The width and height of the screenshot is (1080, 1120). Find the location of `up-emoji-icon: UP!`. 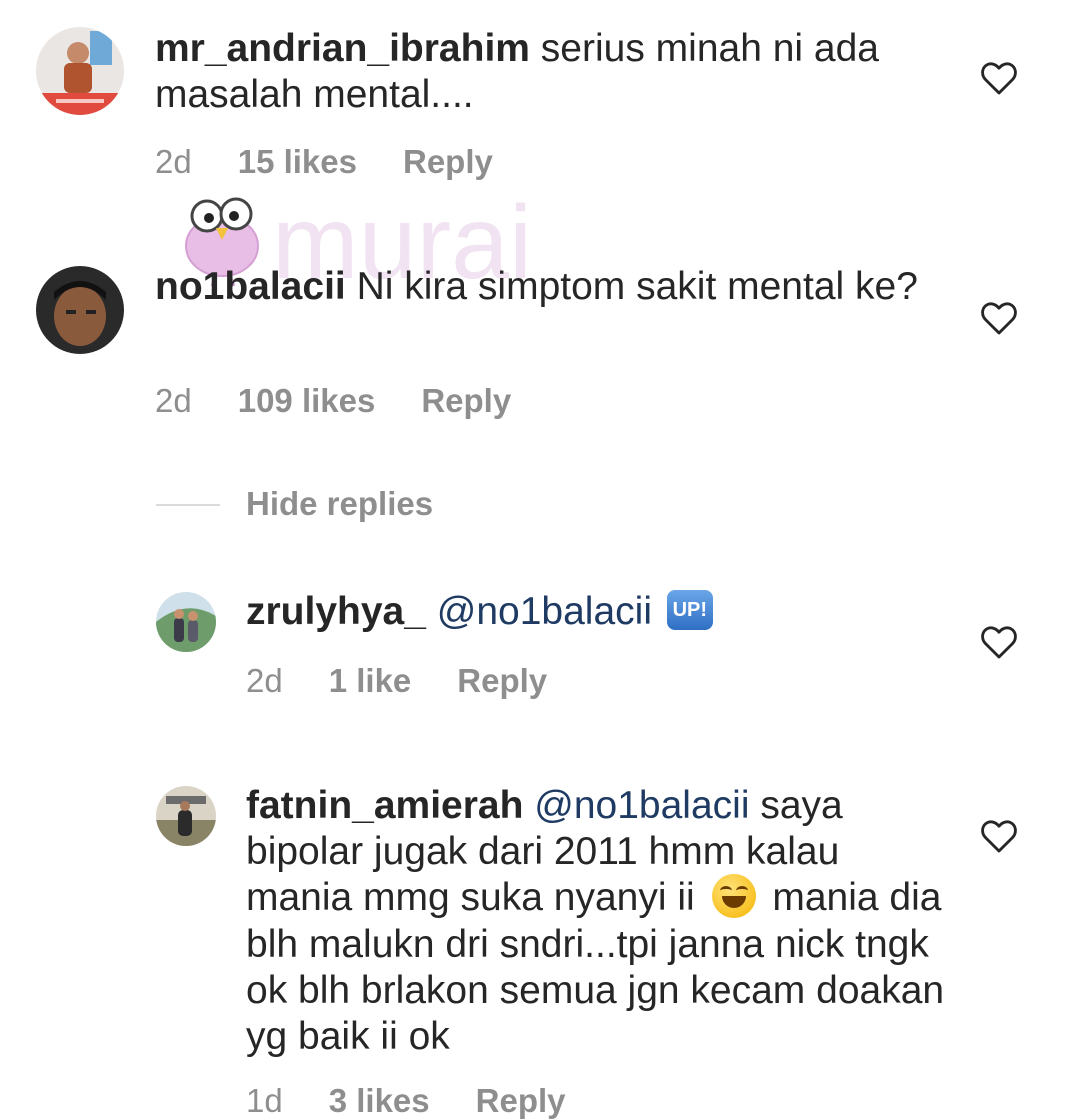

up-emoji-icon: UP! is located at coordinates (689, 609).